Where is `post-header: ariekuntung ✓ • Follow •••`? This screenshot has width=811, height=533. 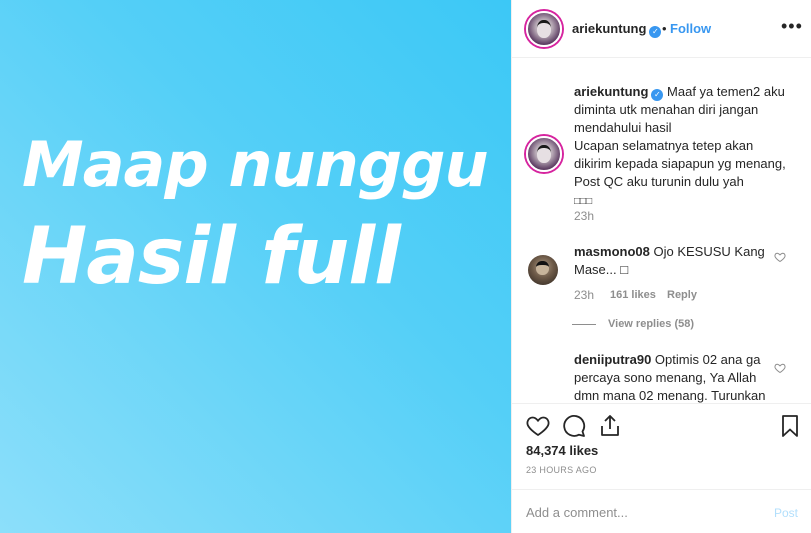
post-header: ariekuntung ✓ • Follow ••• is located at coordinates (661, 29).